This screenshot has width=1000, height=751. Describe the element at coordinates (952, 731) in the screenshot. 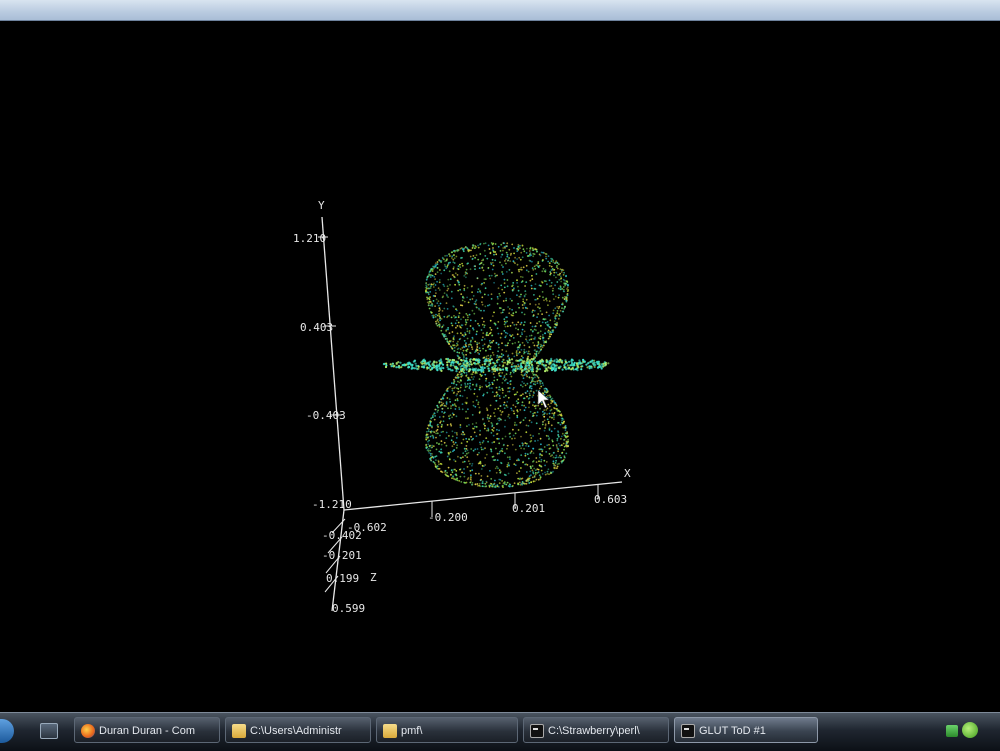

I see `network-icon` at that location.